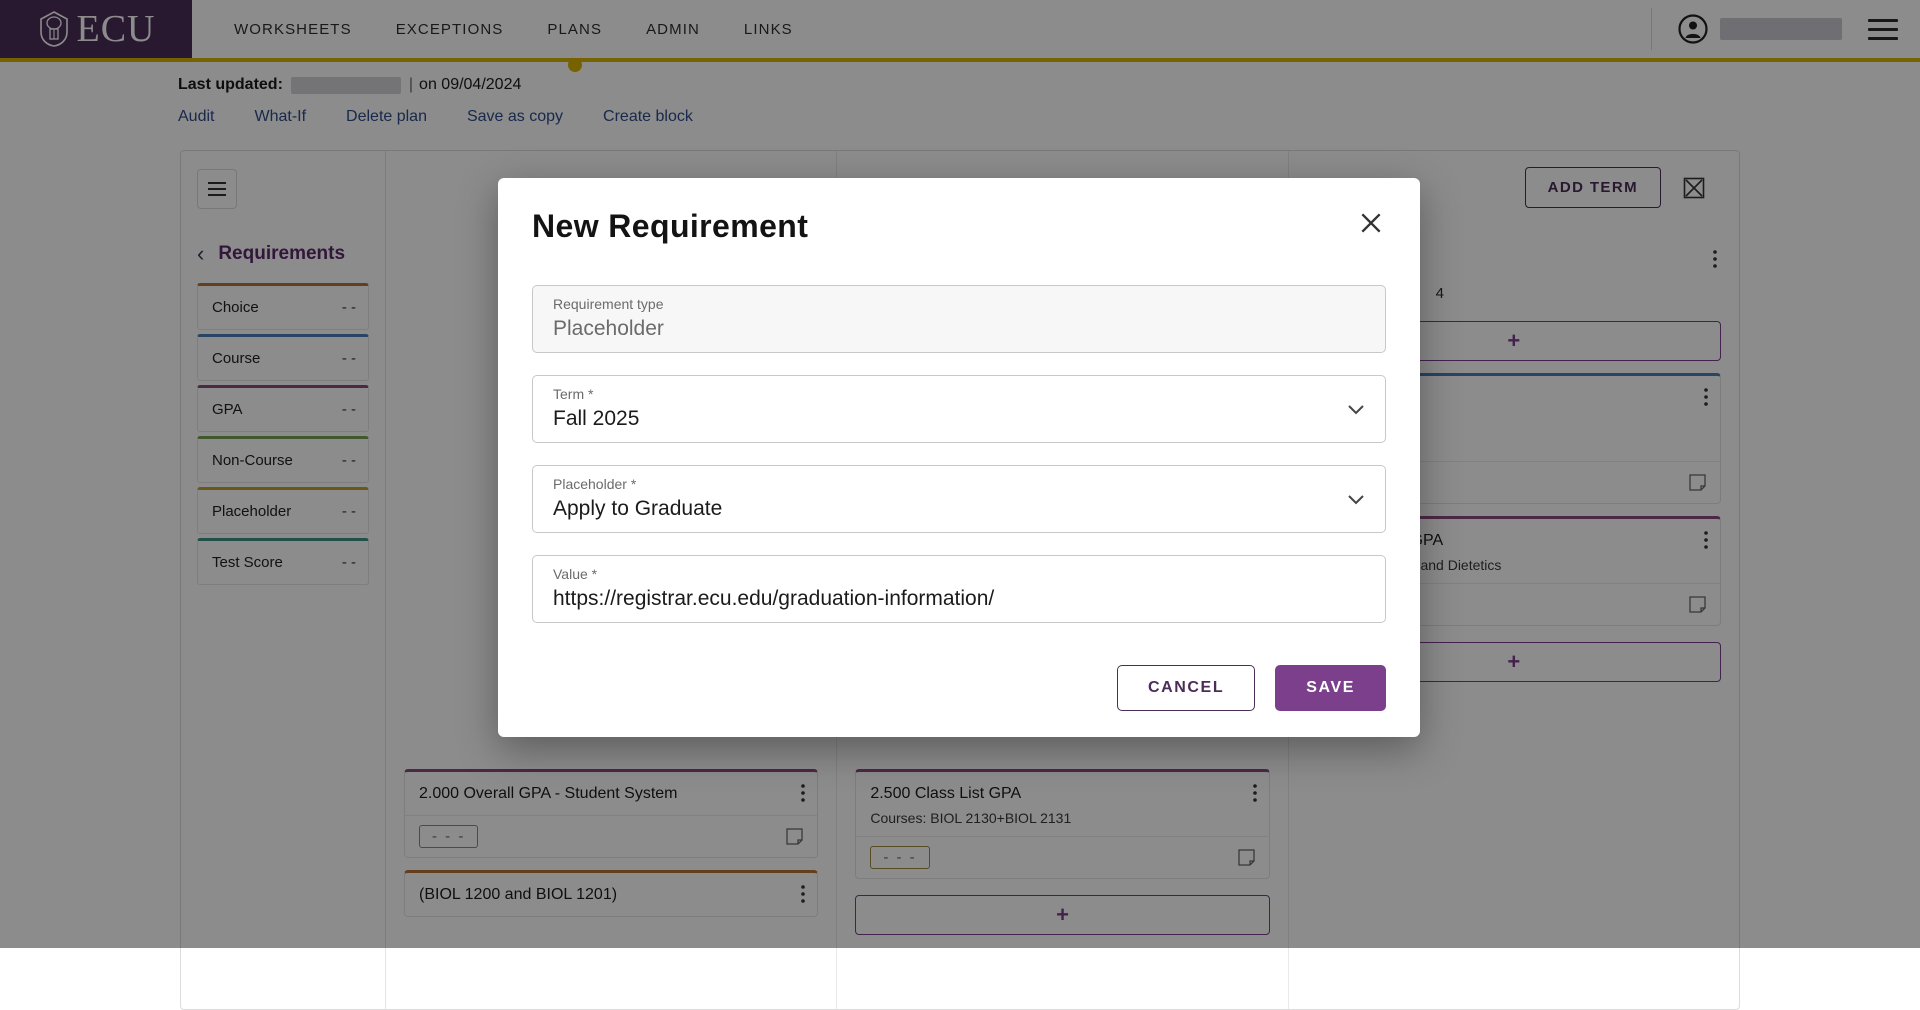 This screenshot has width=1920, height=1010. I want to click on requirement-type-field: Requirement type Placeholder, so click(959, 319).